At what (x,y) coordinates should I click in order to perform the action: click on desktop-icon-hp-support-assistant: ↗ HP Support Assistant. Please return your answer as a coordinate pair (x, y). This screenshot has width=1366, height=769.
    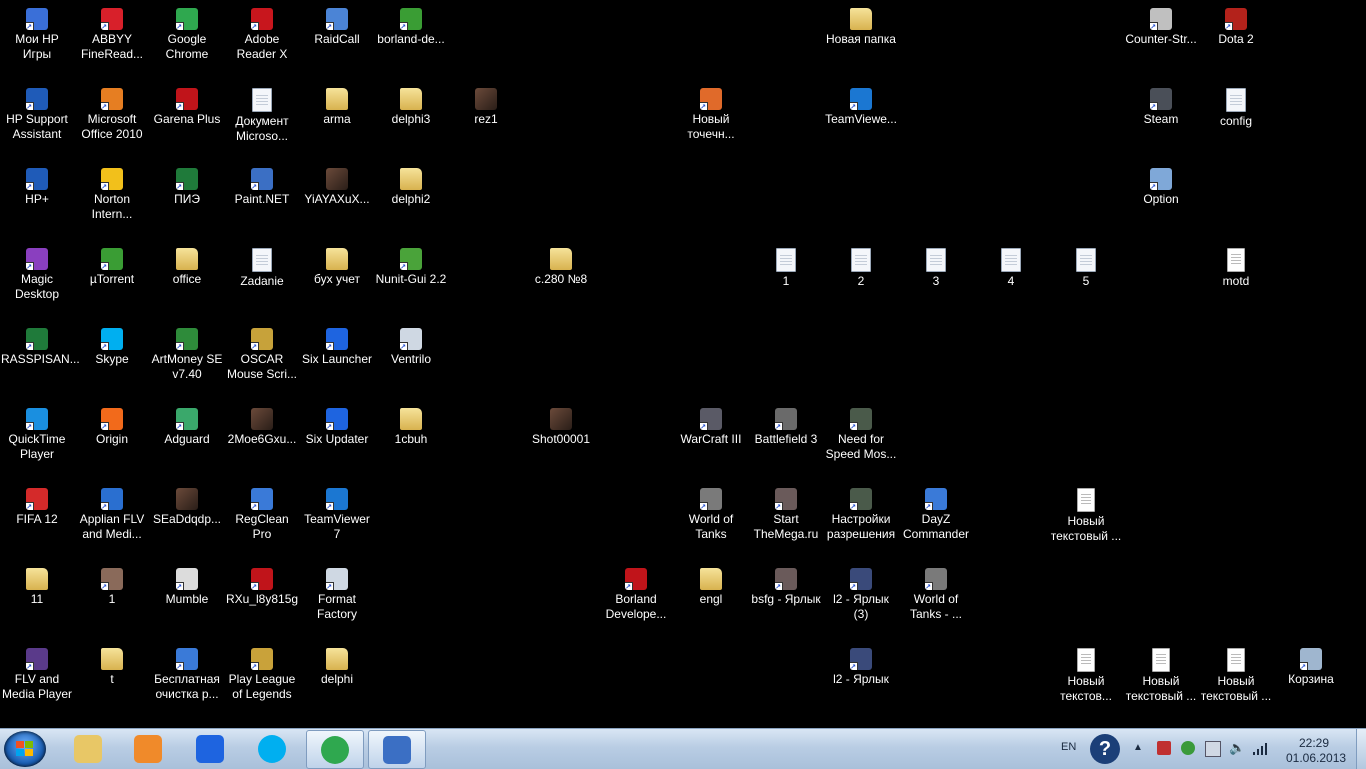
    Looking at the image, I should click on (37, 120).